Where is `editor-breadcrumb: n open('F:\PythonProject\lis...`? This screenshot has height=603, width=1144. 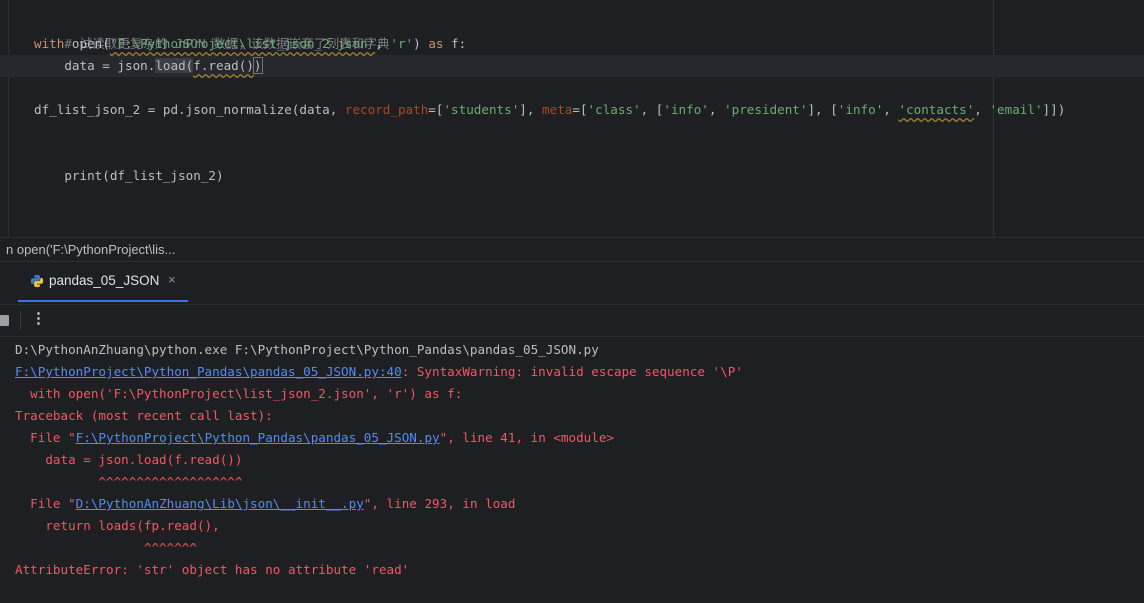 editor-breadcrumb: n open('F:\PythonProject\lis... is located at coordinates (572, 249).